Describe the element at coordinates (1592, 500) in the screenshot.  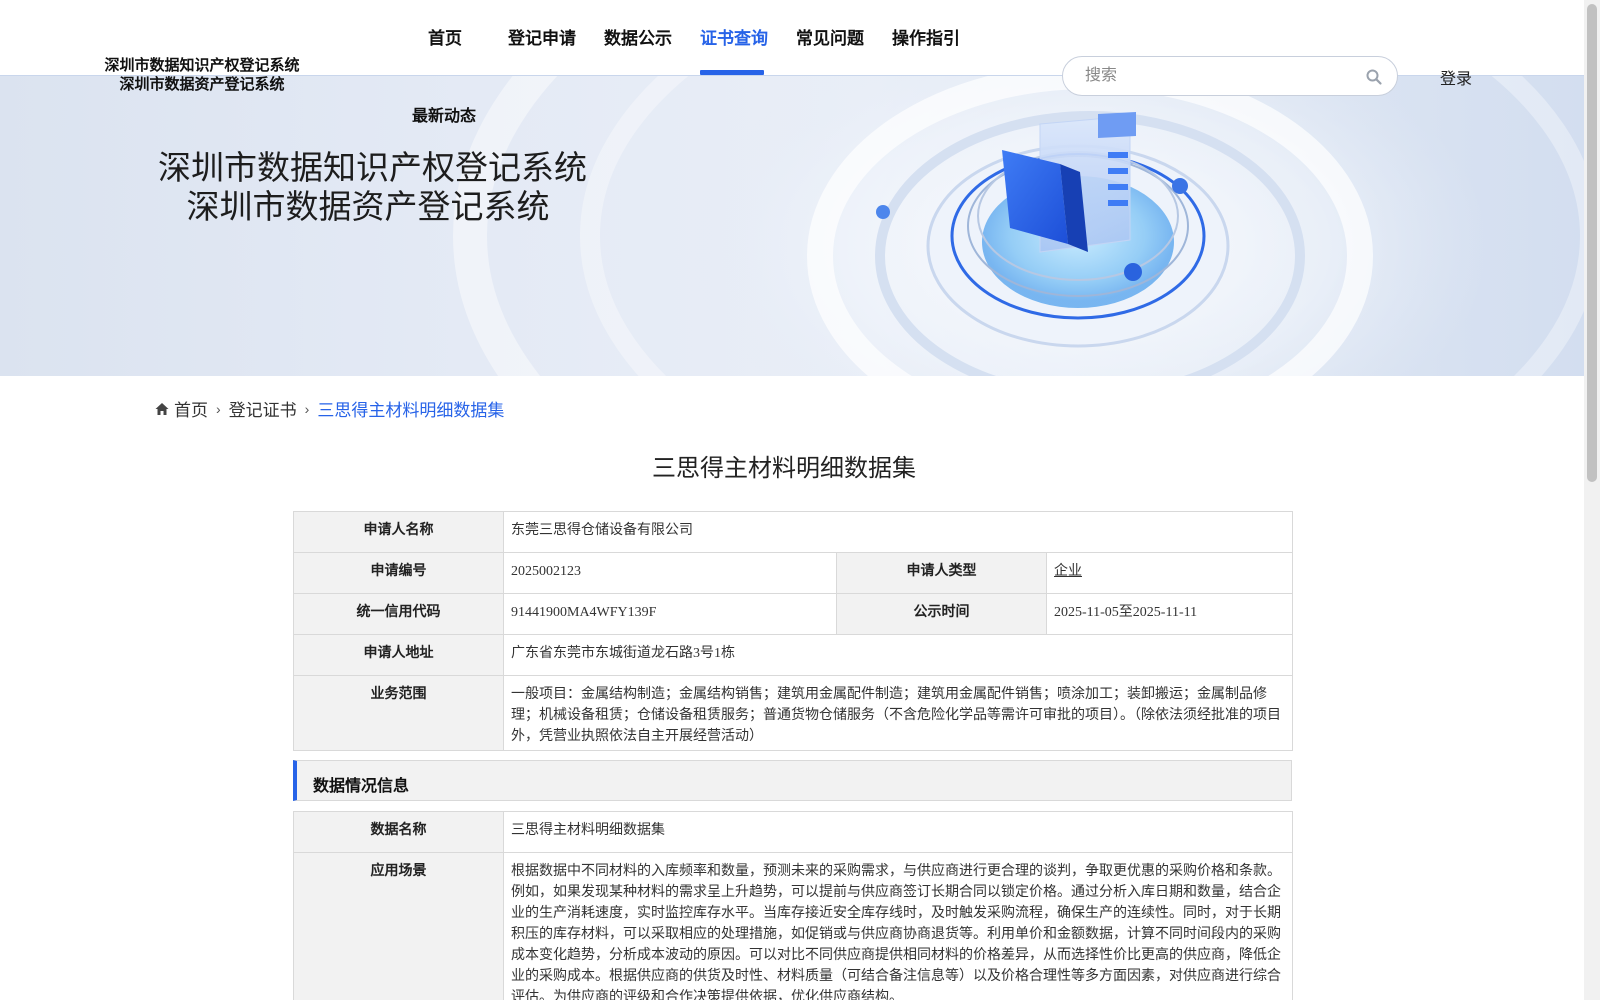
I see `page-scrollbar` at that location.